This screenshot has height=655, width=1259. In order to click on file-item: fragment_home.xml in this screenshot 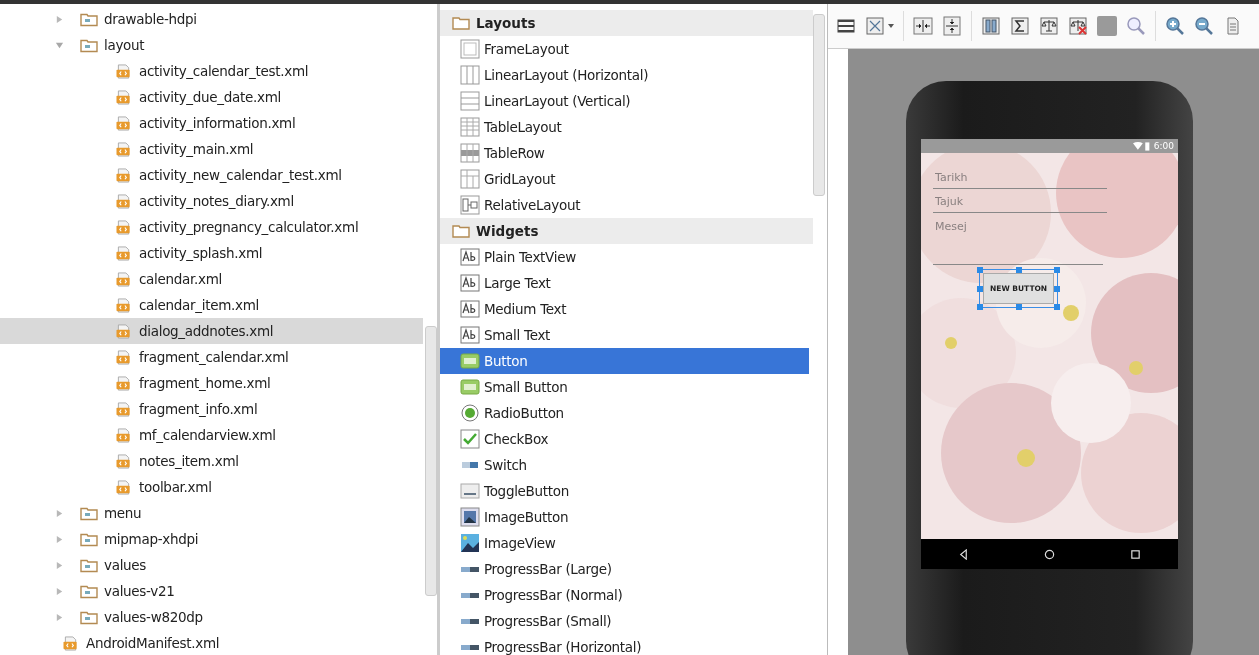, I will do `click(211, 383)`.